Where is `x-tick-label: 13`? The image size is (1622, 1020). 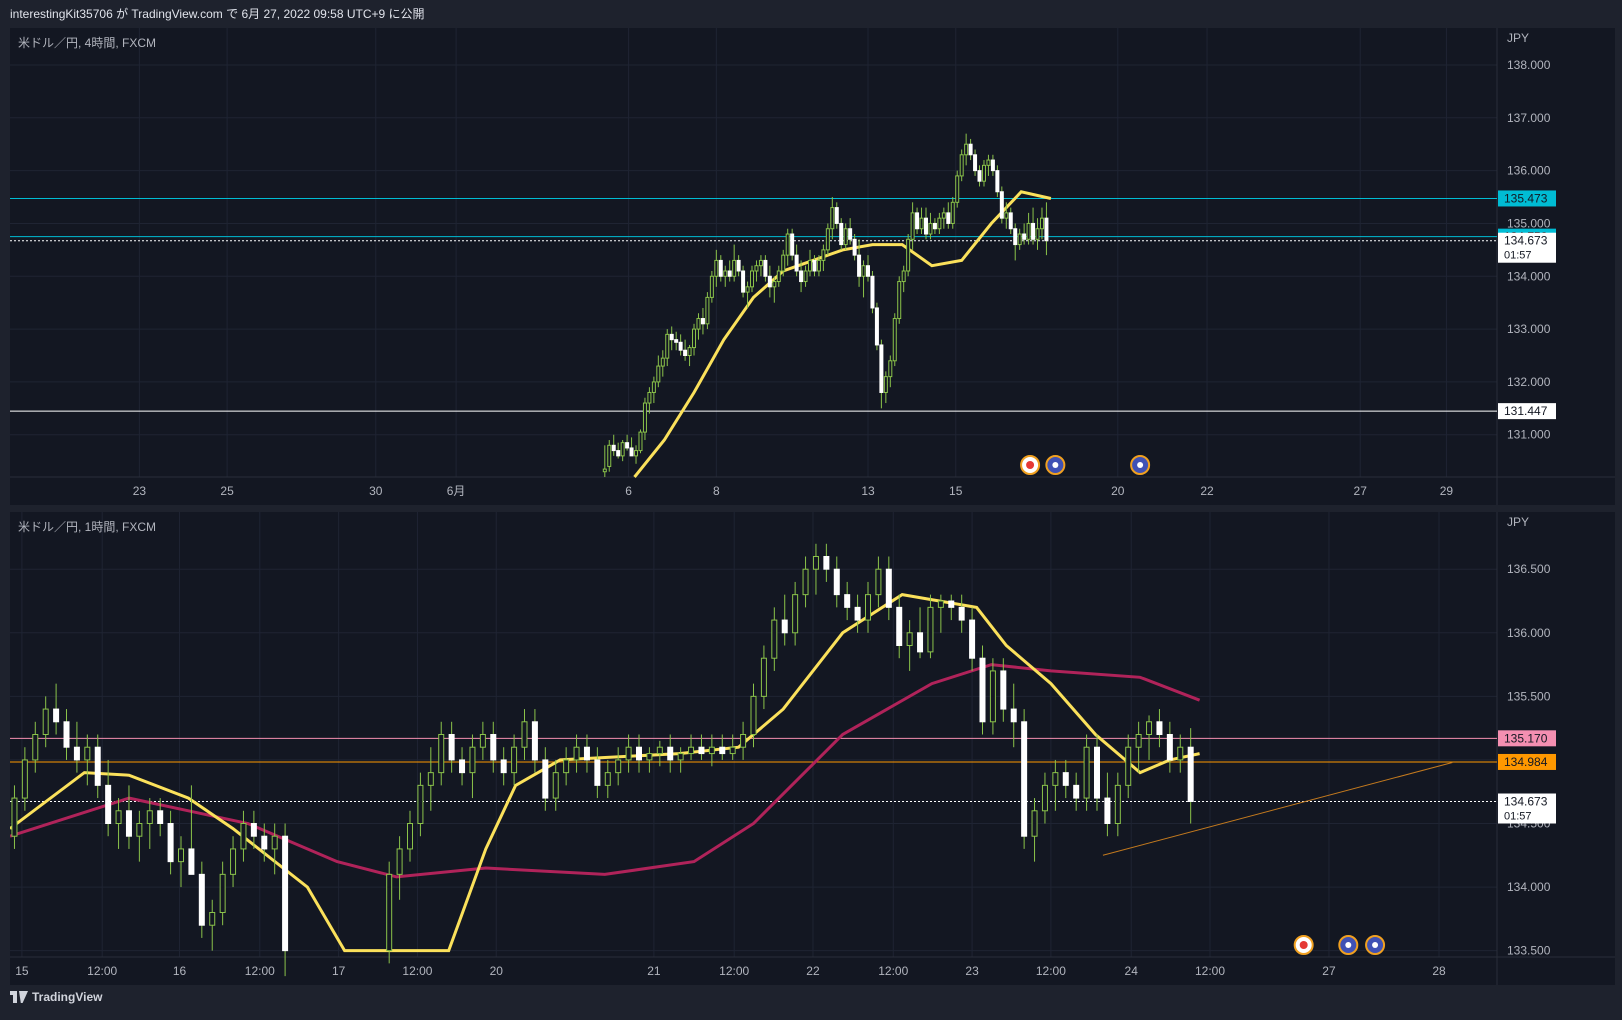 x-tick-label: 13 is located at coordinates (868, 491).